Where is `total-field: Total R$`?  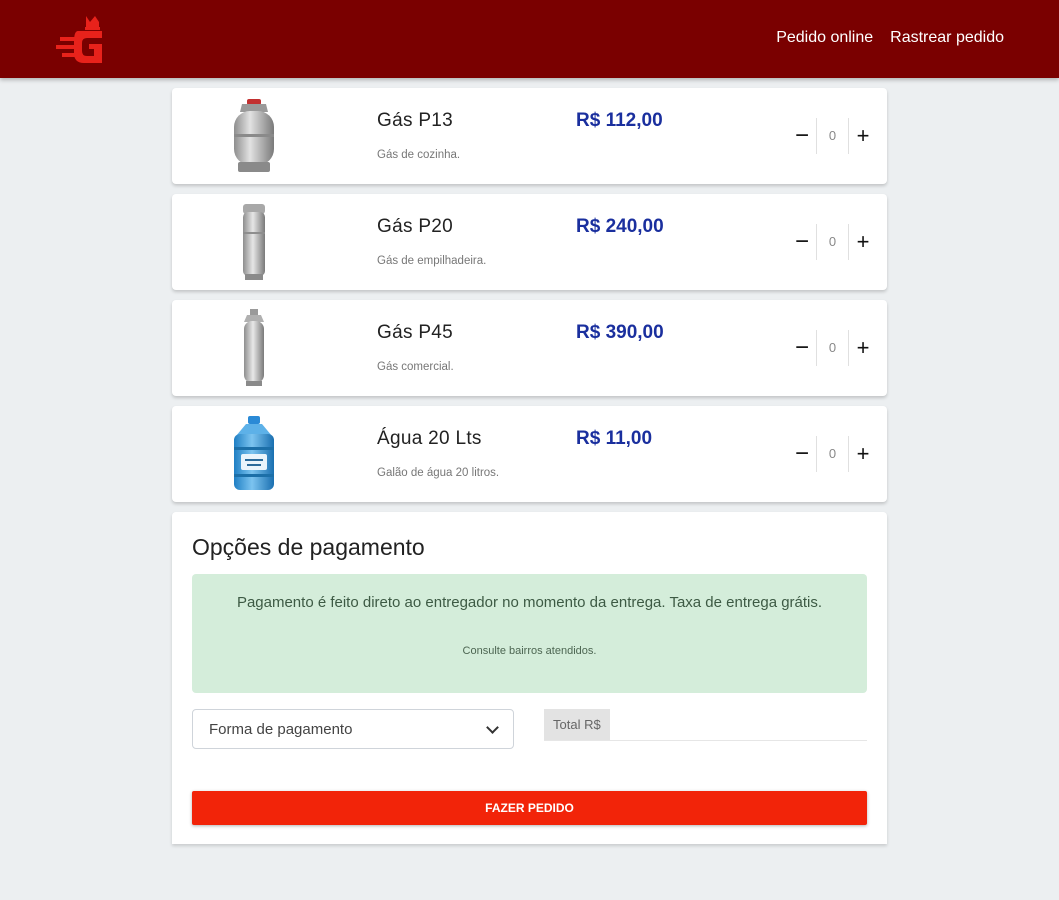
total-field: Total R$ is located at coordinates (705, 725).